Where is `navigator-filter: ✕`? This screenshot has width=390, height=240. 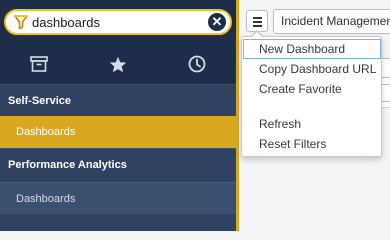 navigator-filter: ✕ is located at coordinates (118, 22).